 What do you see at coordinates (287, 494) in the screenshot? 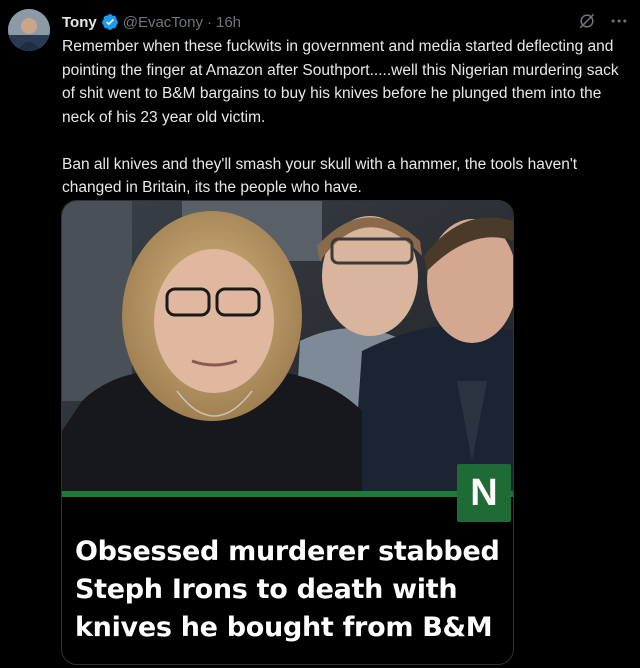
I see `brand-stripe` at bounding box center [287, 494].